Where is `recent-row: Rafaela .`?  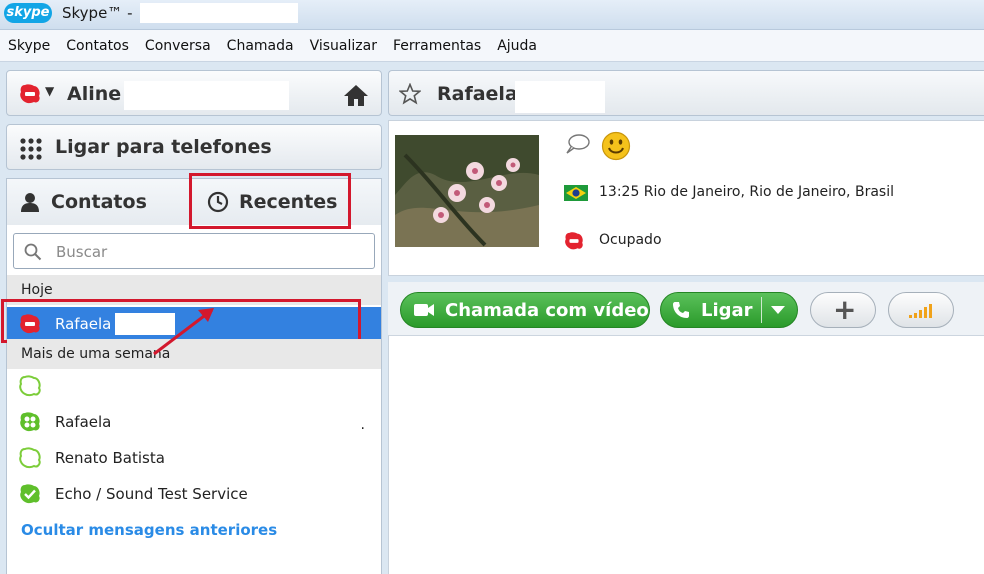 recent-row: Rafaela . is located at coordinates (194, 422).